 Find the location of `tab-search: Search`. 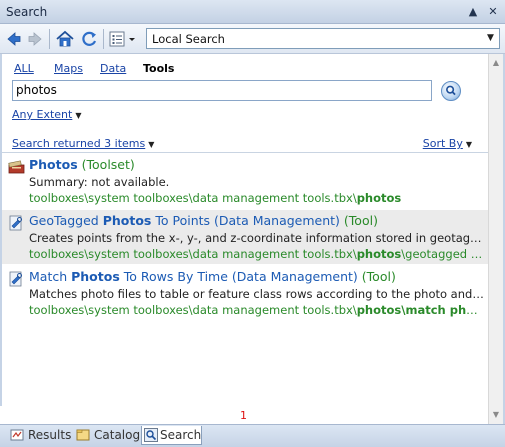

tab-search: Search is located at coordinates (171, 435).